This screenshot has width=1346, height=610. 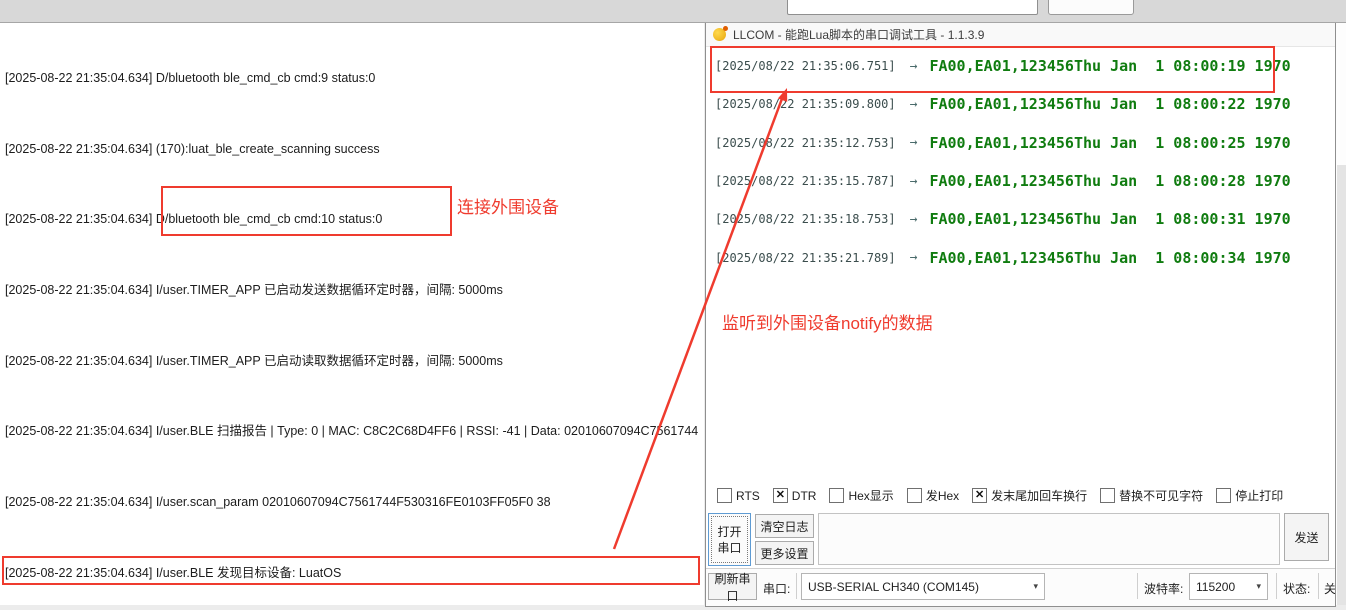 What do you see at coordinates (748, 495) in the screenshot?
I see `option-label: RTS` at bounding box center [748, 495].